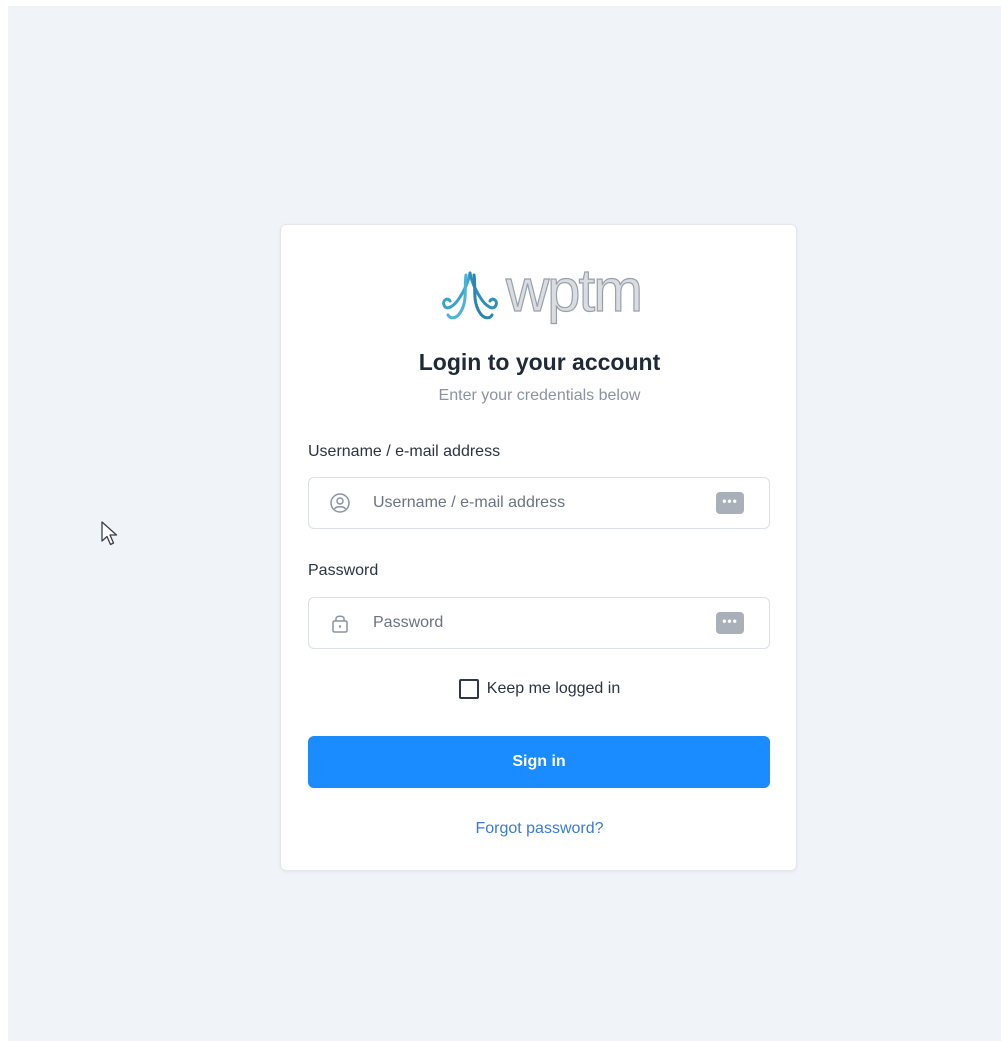 The width and height of the screenshot is (1001, 1041). I want to click on username-input, so click(538, 503).